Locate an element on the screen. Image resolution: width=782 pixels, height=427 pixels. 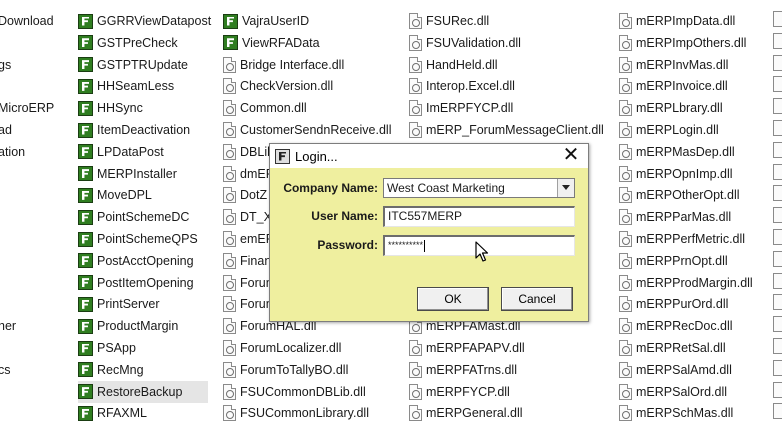
list-item: mERPLbrary.dll is located at coordinates (671, 108).